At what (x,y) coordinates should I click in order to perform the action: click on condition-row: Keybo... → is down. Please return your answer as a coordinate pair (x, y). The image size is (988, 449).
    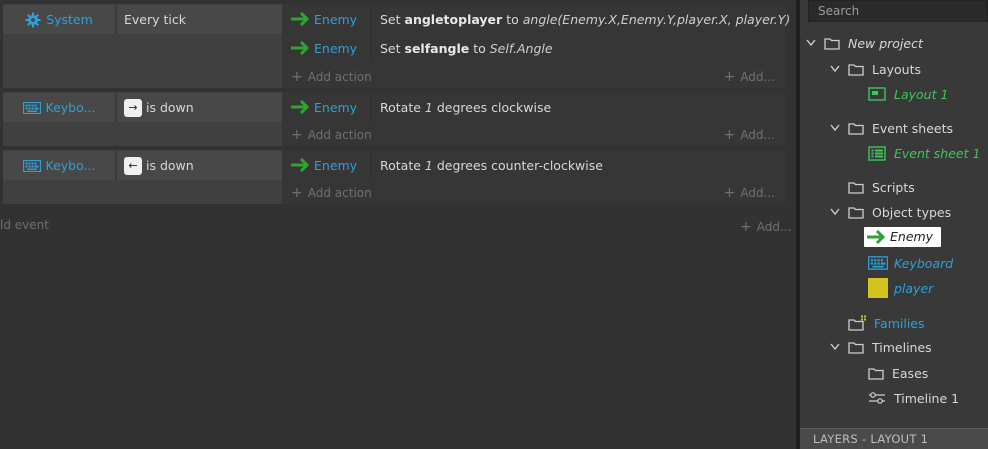
    Looking at the image, I should click on (142, 107).